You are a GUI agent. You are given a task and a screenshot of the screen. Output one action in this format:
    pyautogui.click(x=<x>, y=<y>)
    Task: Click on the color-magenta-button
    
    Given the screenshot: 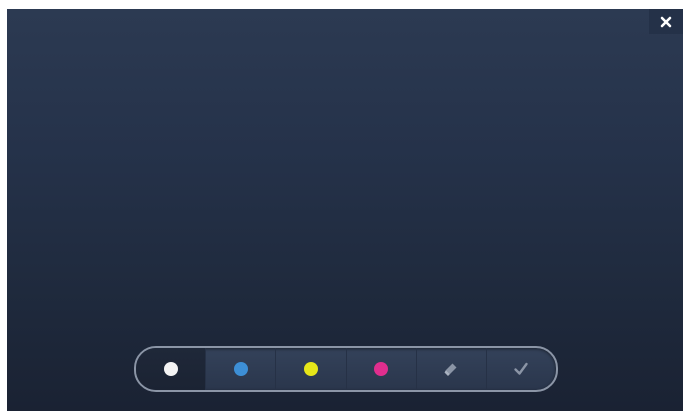 What is the action you would take?
    pyautogui.click(x=380, y=369)
    